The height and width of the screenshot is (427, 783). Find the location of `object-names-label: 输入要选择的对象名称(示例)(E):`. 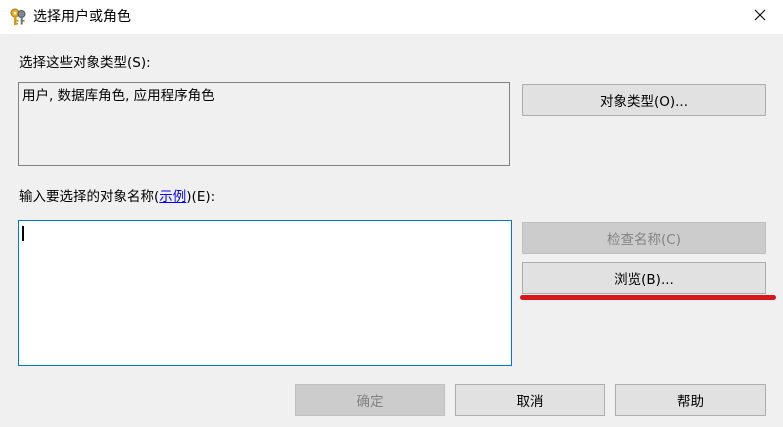

object-names-label: 输入要选择的对象名称(示例)(E): is located at coordinates (117, 197).